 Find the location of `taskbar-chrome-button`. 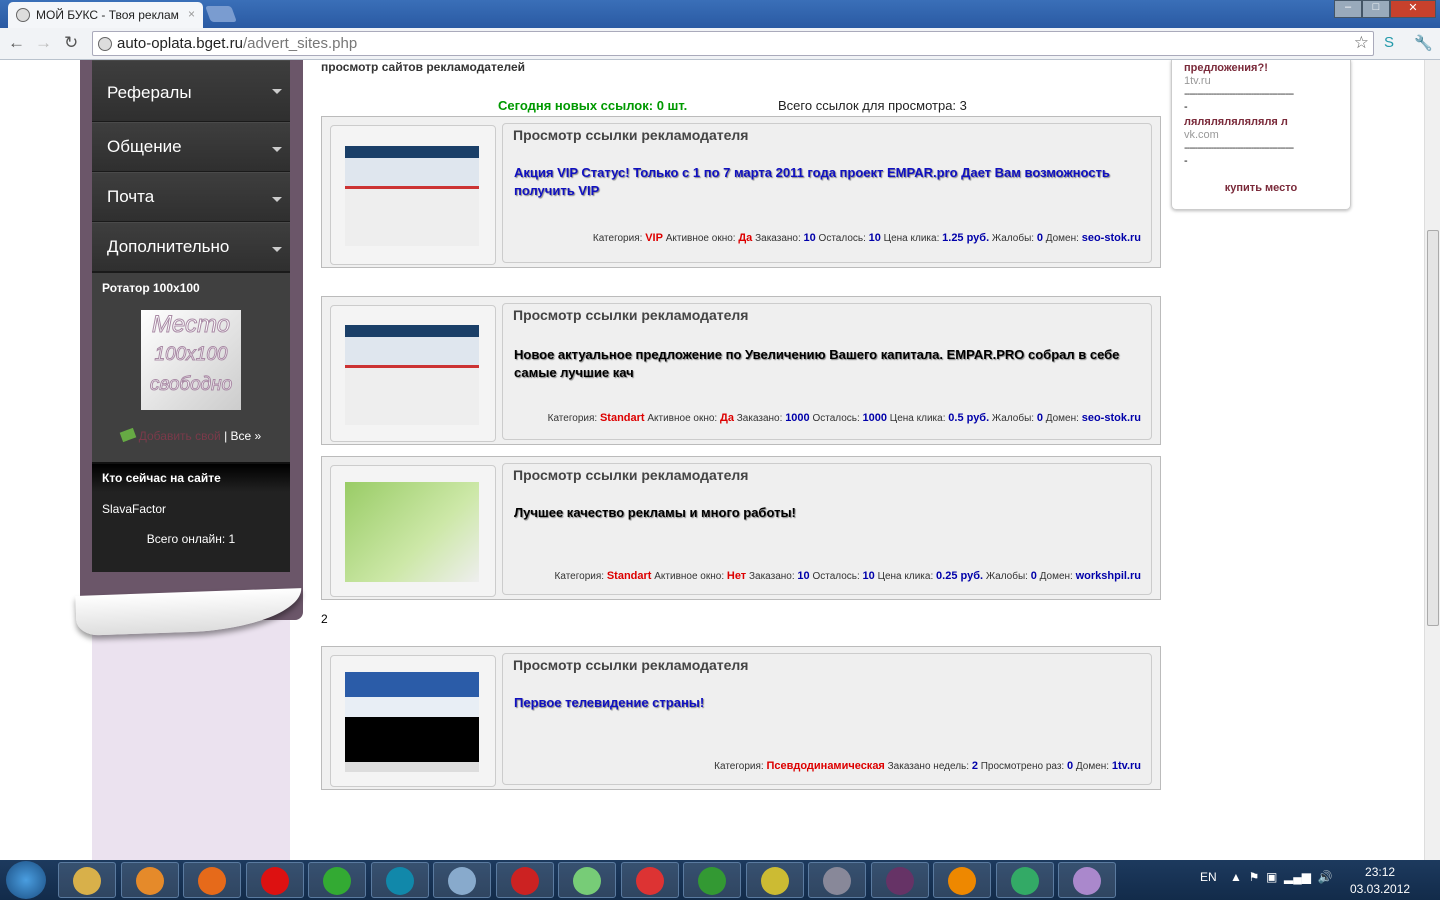

taskbar-chrome-button is located at coordinates (649, 880).